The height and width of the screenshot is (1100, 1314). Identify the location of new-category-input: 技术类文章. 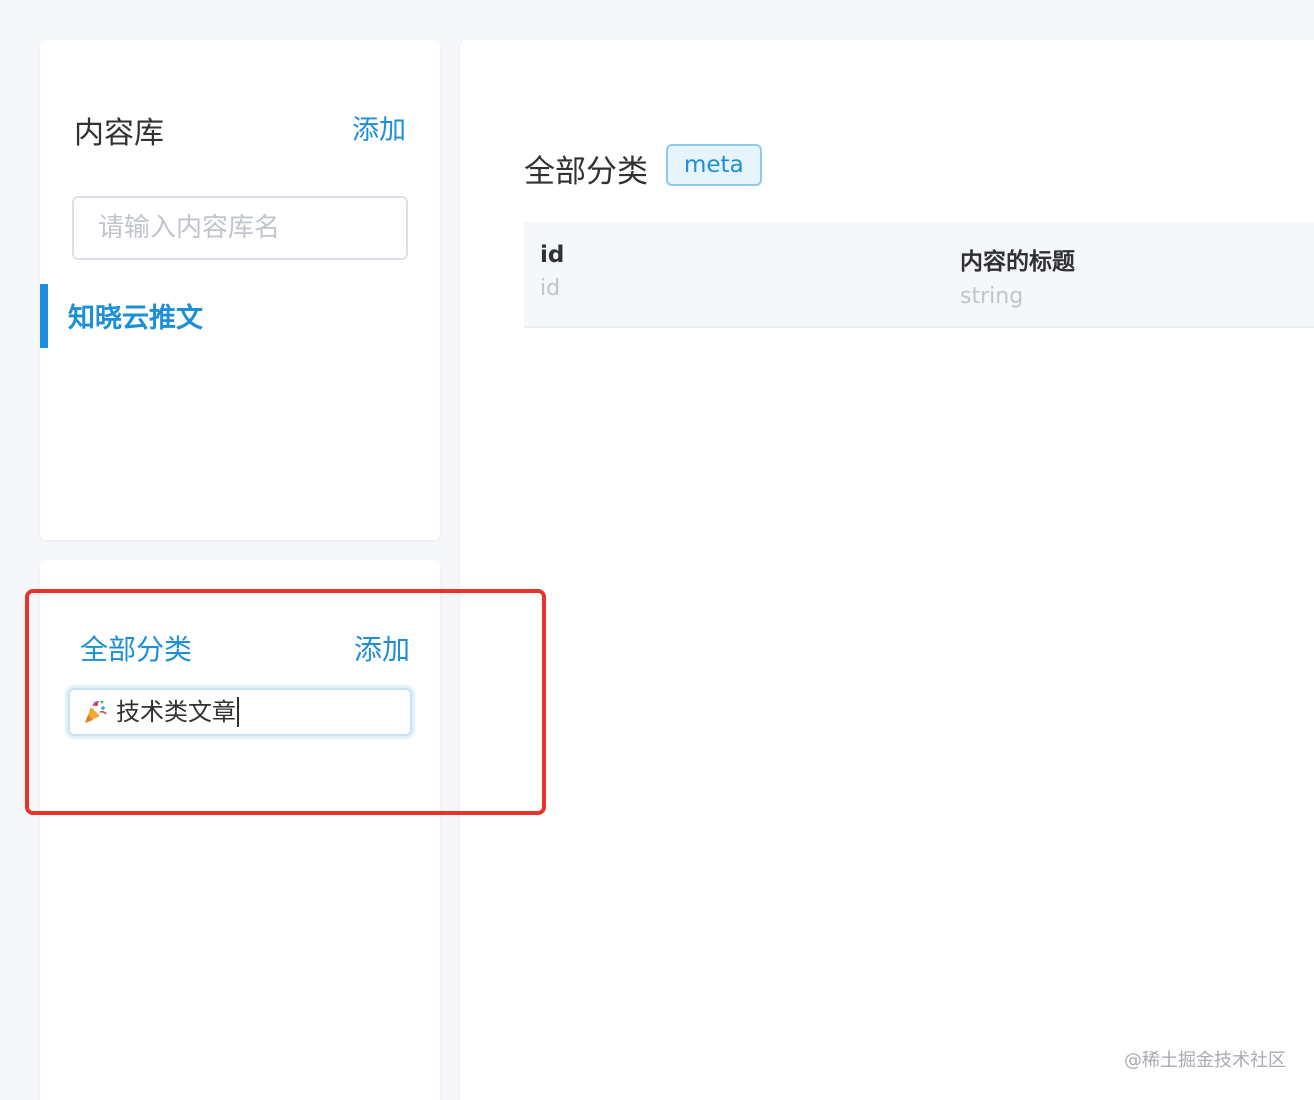
(240, 712).